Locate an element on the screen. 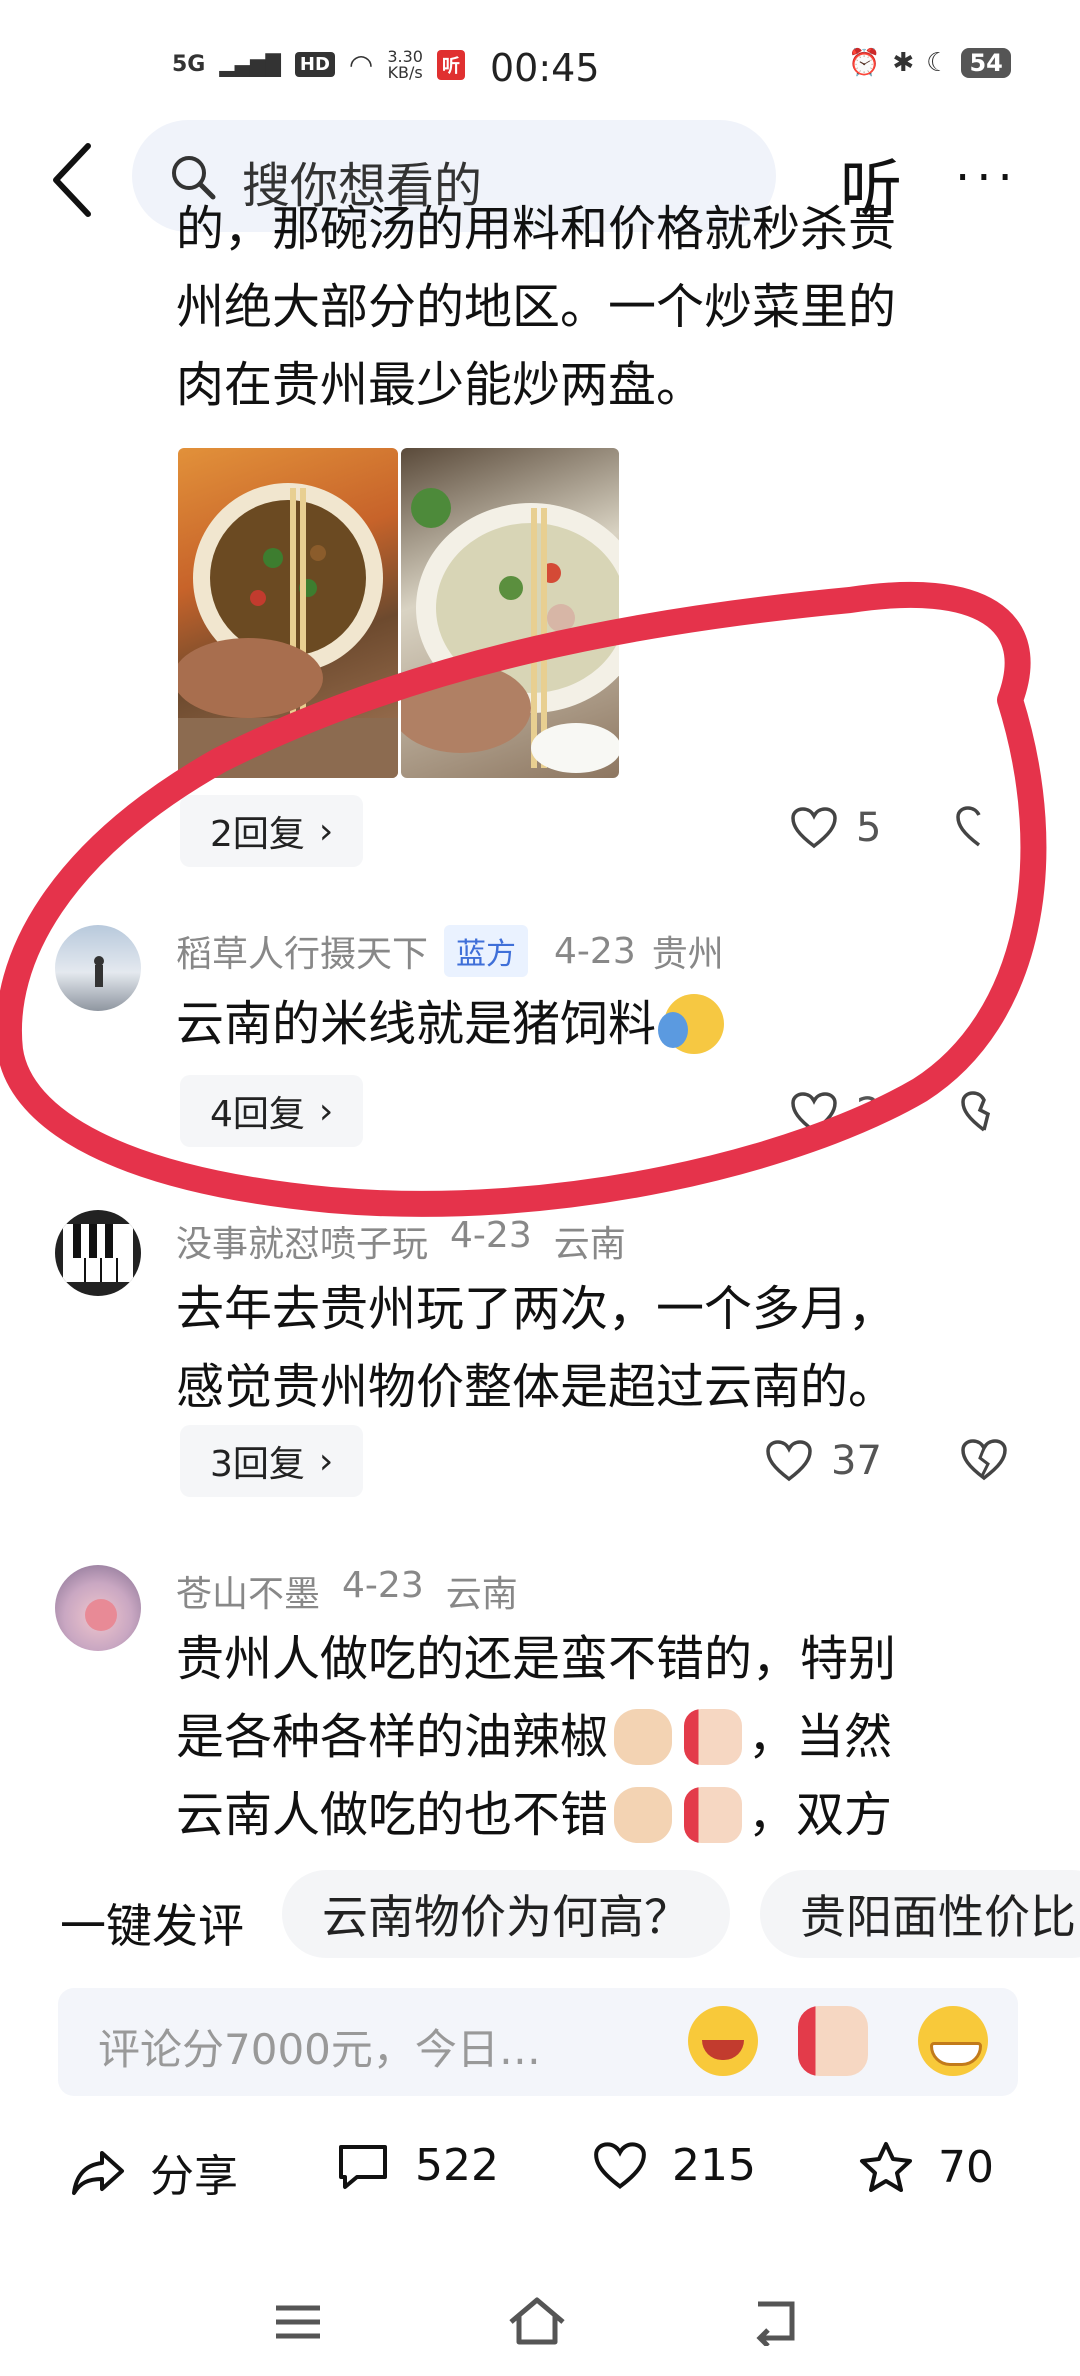 This screenshot has width=1080, height=2376. action-bar: 分享 522 215 70 is located at coordinates (540, 2190).